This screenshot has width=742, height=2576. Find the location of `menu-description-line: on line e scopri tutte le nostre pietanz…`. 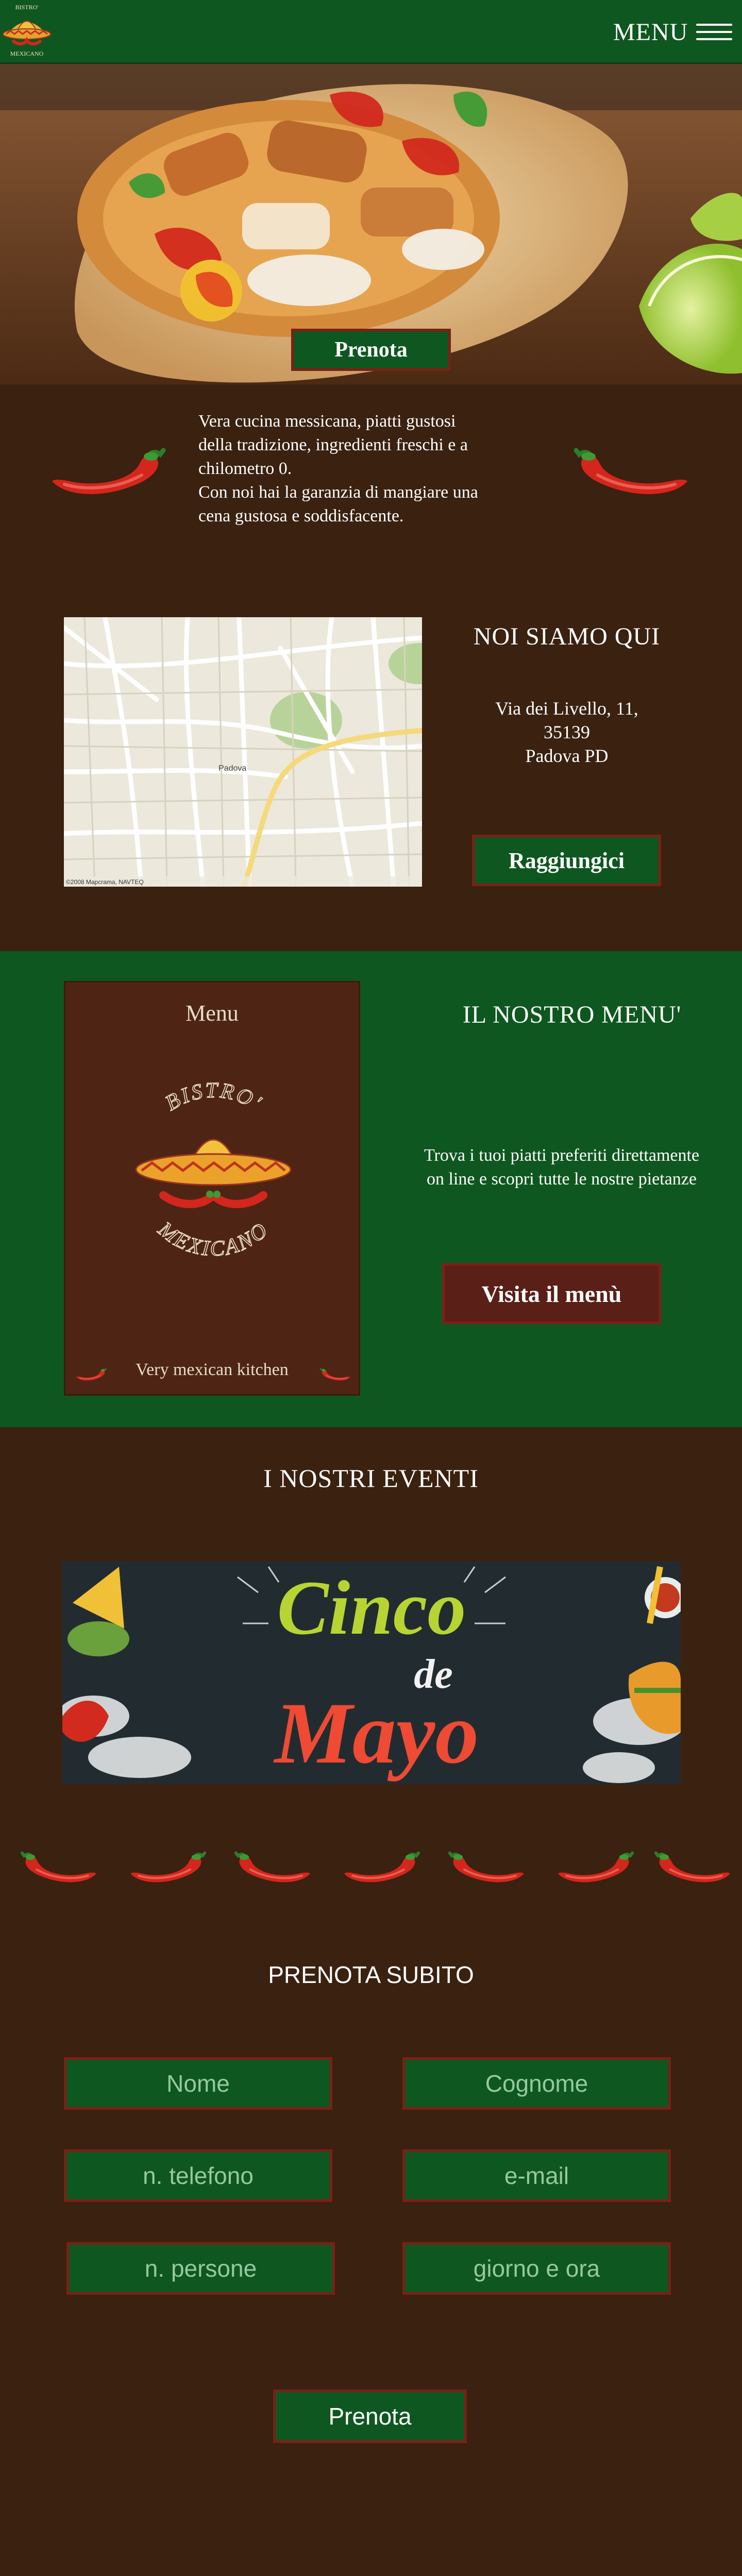

menu-description-line: on line e scopri tutte le nostre pietanz… is located at coordinates (562, 1179).